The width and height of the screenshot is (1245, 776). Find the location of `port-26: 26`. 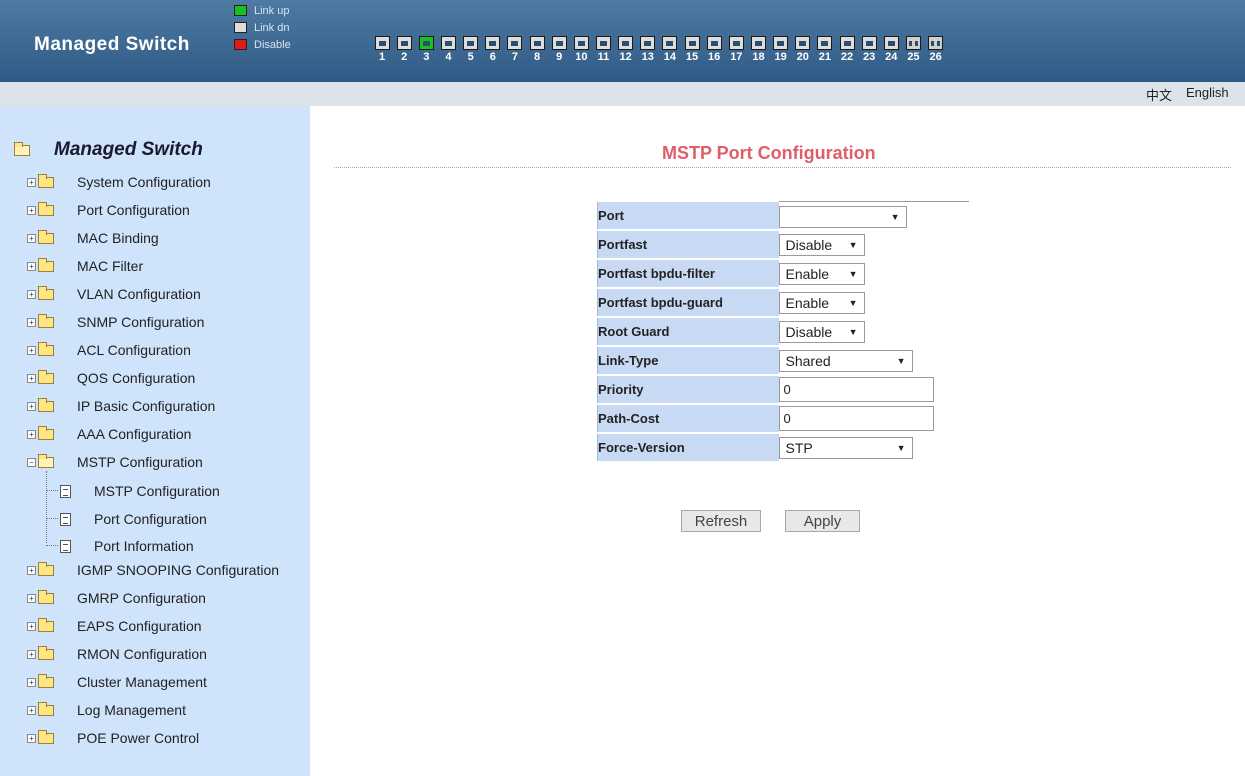

port-26: 26 is located at coordinates (936, 49).